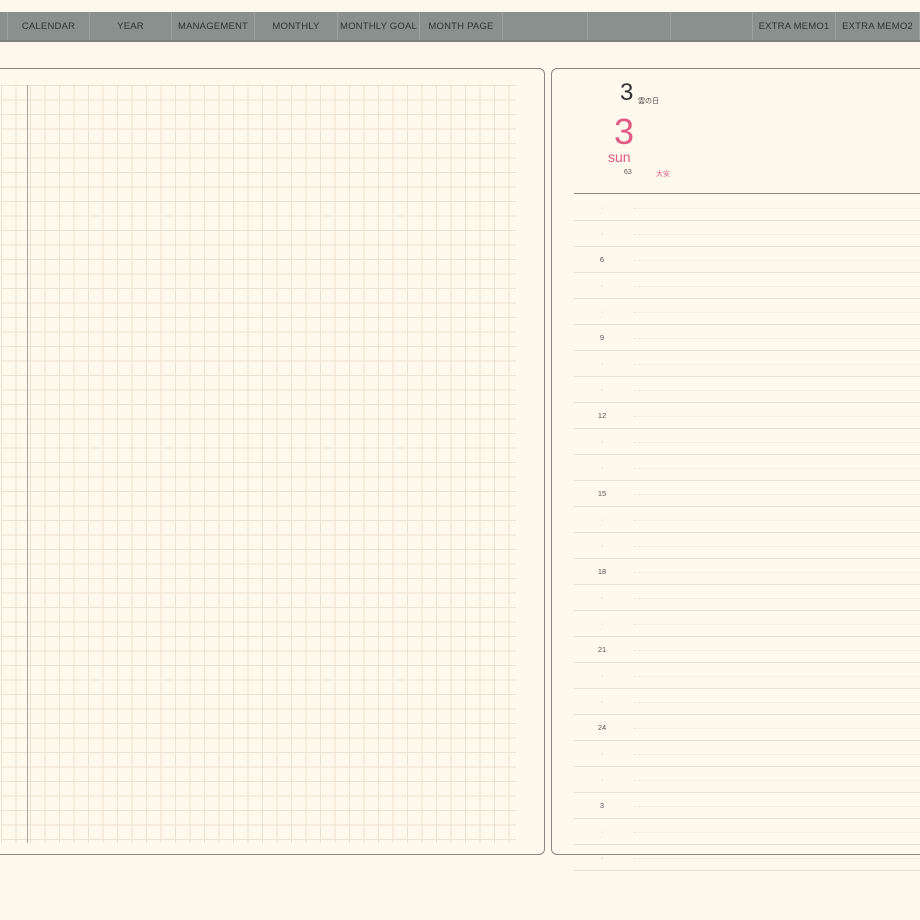 Image resolution: width=920 pixels, height=920 pixels. I want to click on hour-row: 24, so click(747, 728).